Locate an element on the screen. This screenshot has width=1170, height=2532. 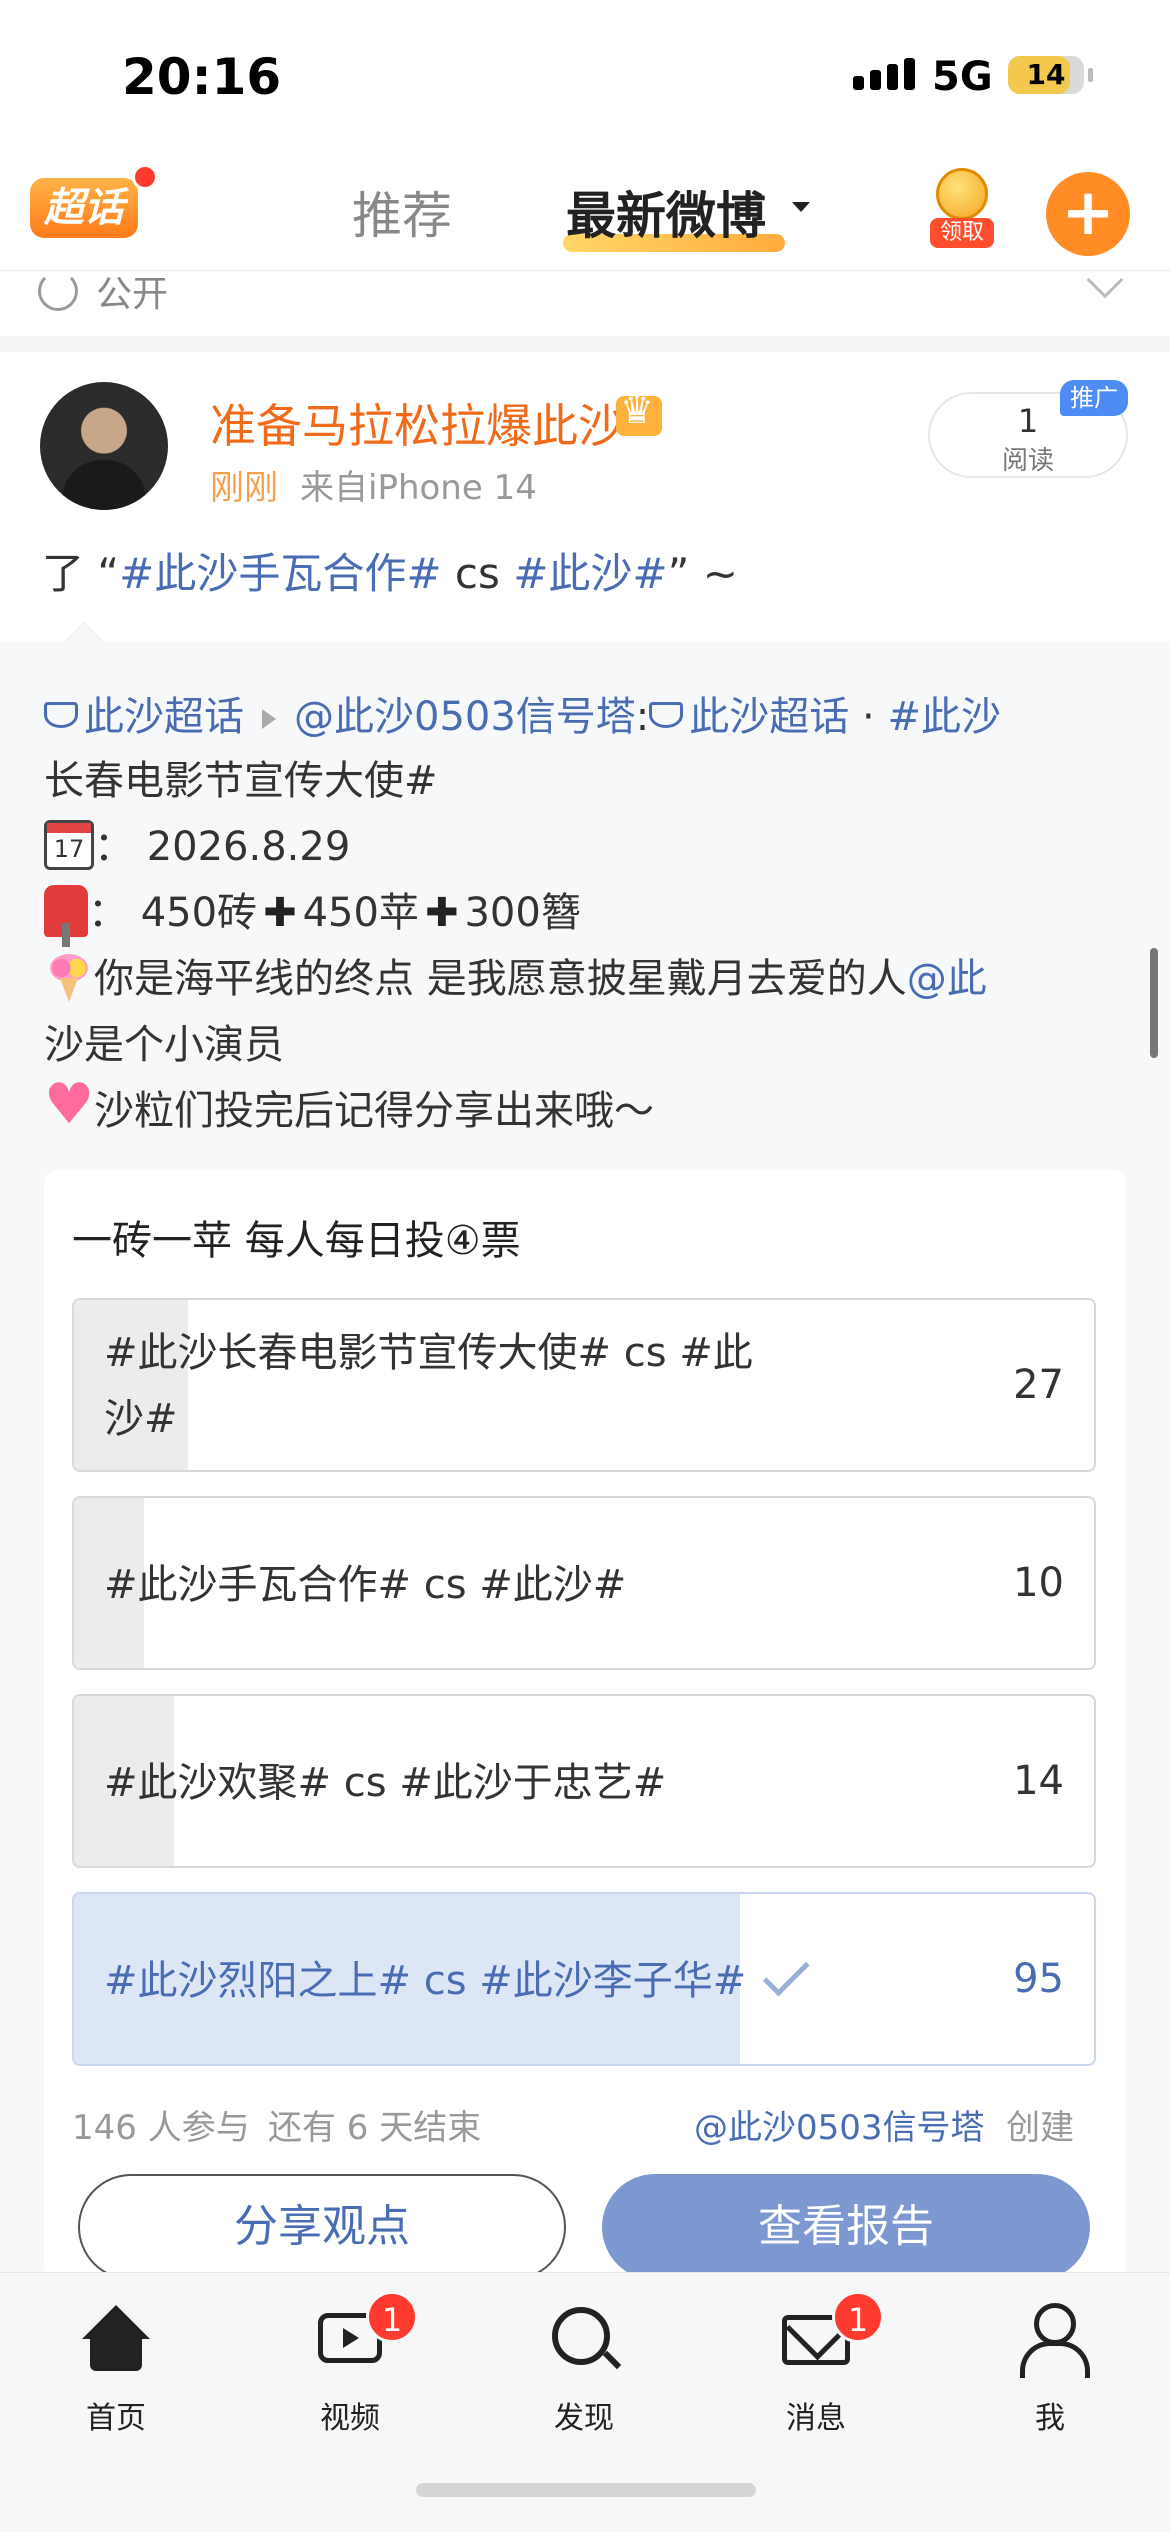
bouquet-icon is located at coordinates (69, 977).